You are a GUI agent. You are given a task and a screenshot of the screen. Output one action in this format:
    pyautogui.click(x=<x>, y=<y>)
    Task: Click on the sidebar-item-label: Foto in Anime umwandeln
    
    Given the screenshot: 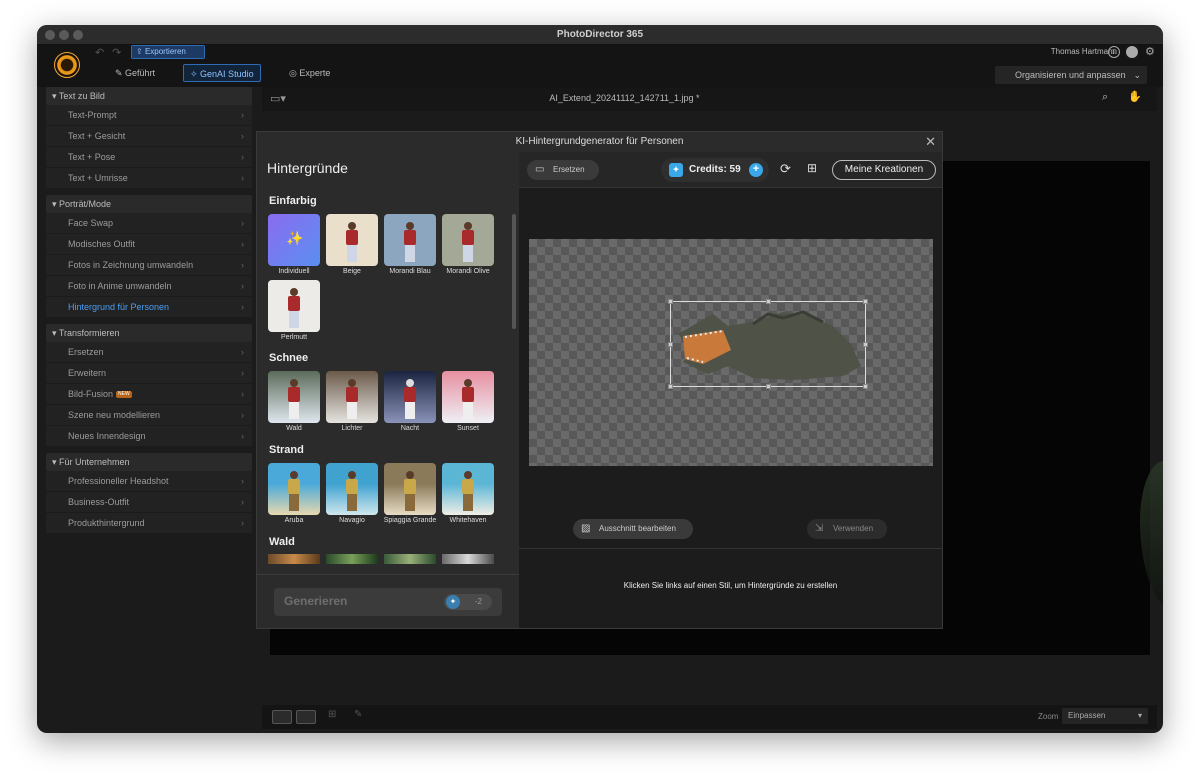 What is the action you would take?
    pyautogui.click(x=120, y=286)
    